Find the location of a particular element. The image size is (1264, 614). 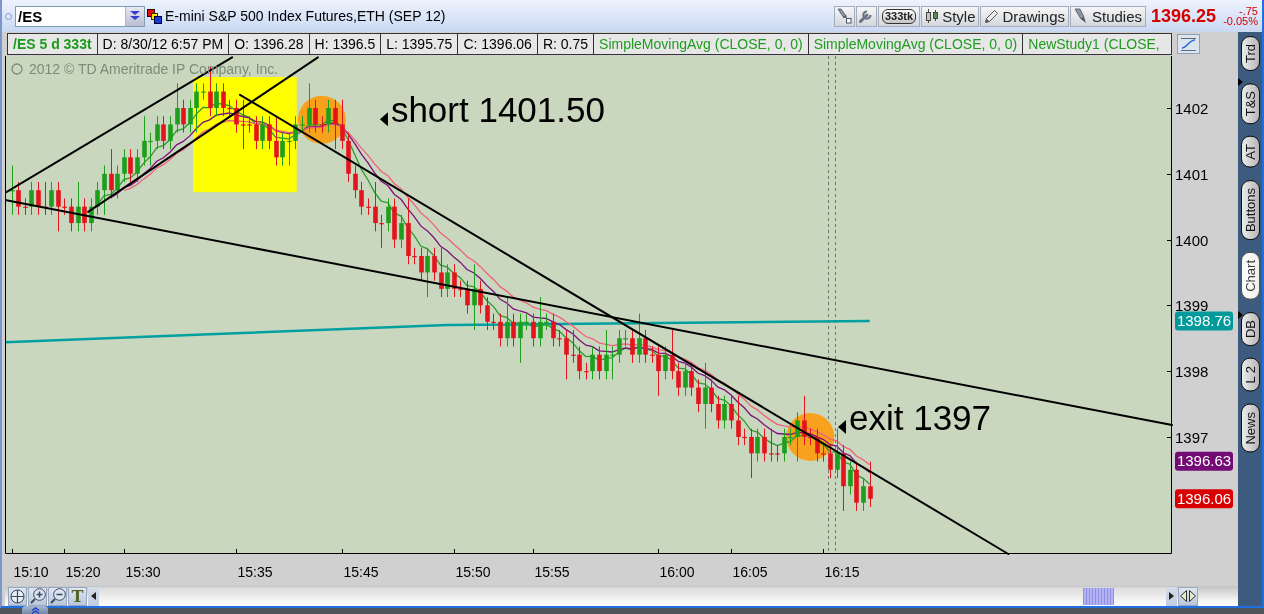

quote-value: H: 1396.5 is located at coordinates (345, 44).